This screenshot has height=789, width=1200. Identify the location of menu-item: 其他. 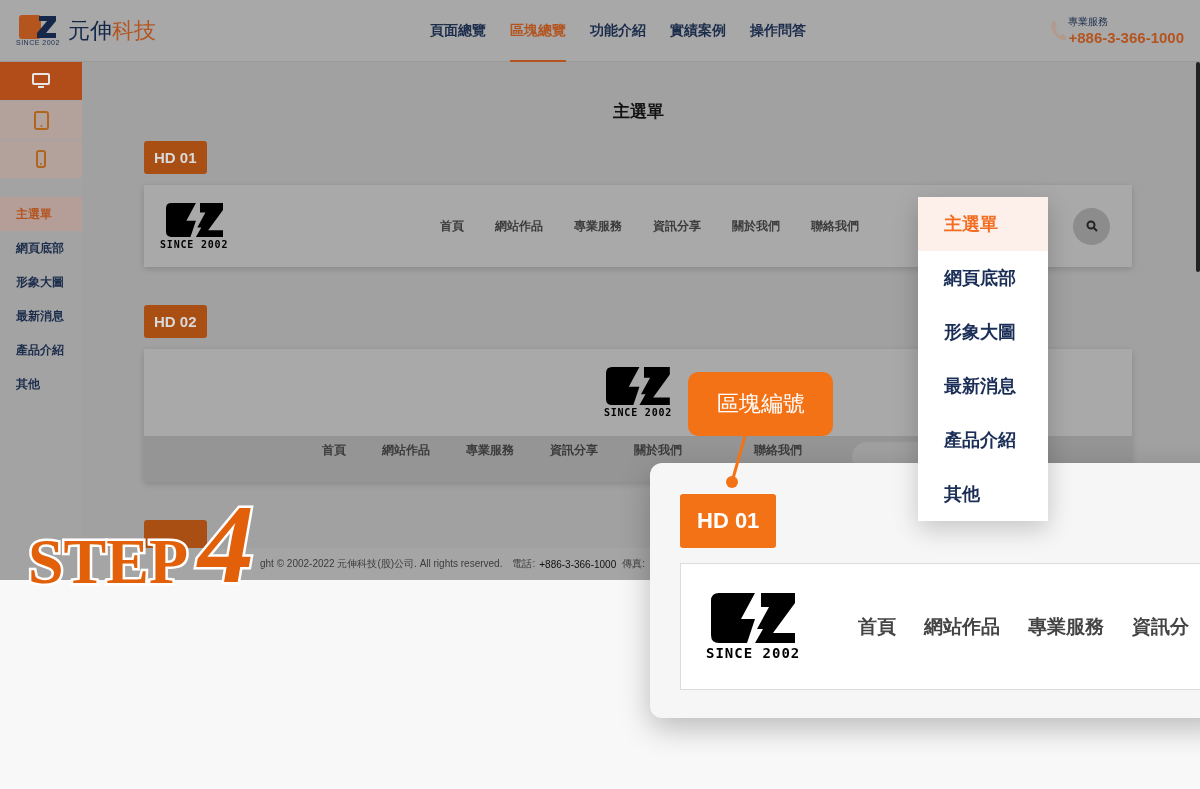
(983, 494).